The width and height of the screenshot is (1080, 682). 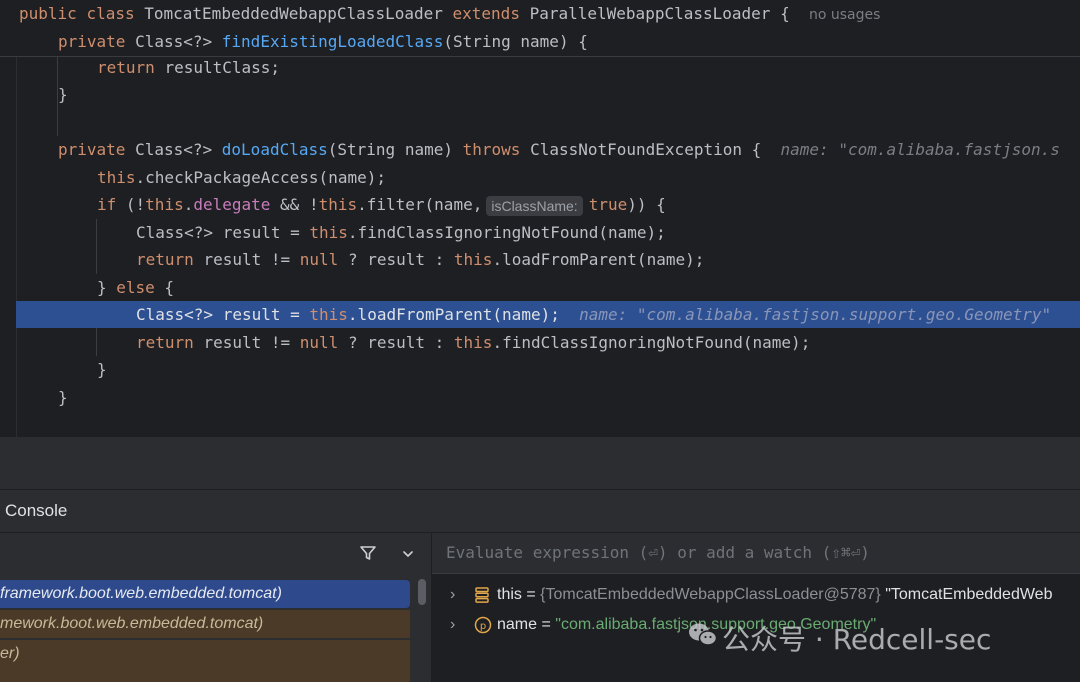 I want to click on keyword: extends, so click(x=486, y=13).